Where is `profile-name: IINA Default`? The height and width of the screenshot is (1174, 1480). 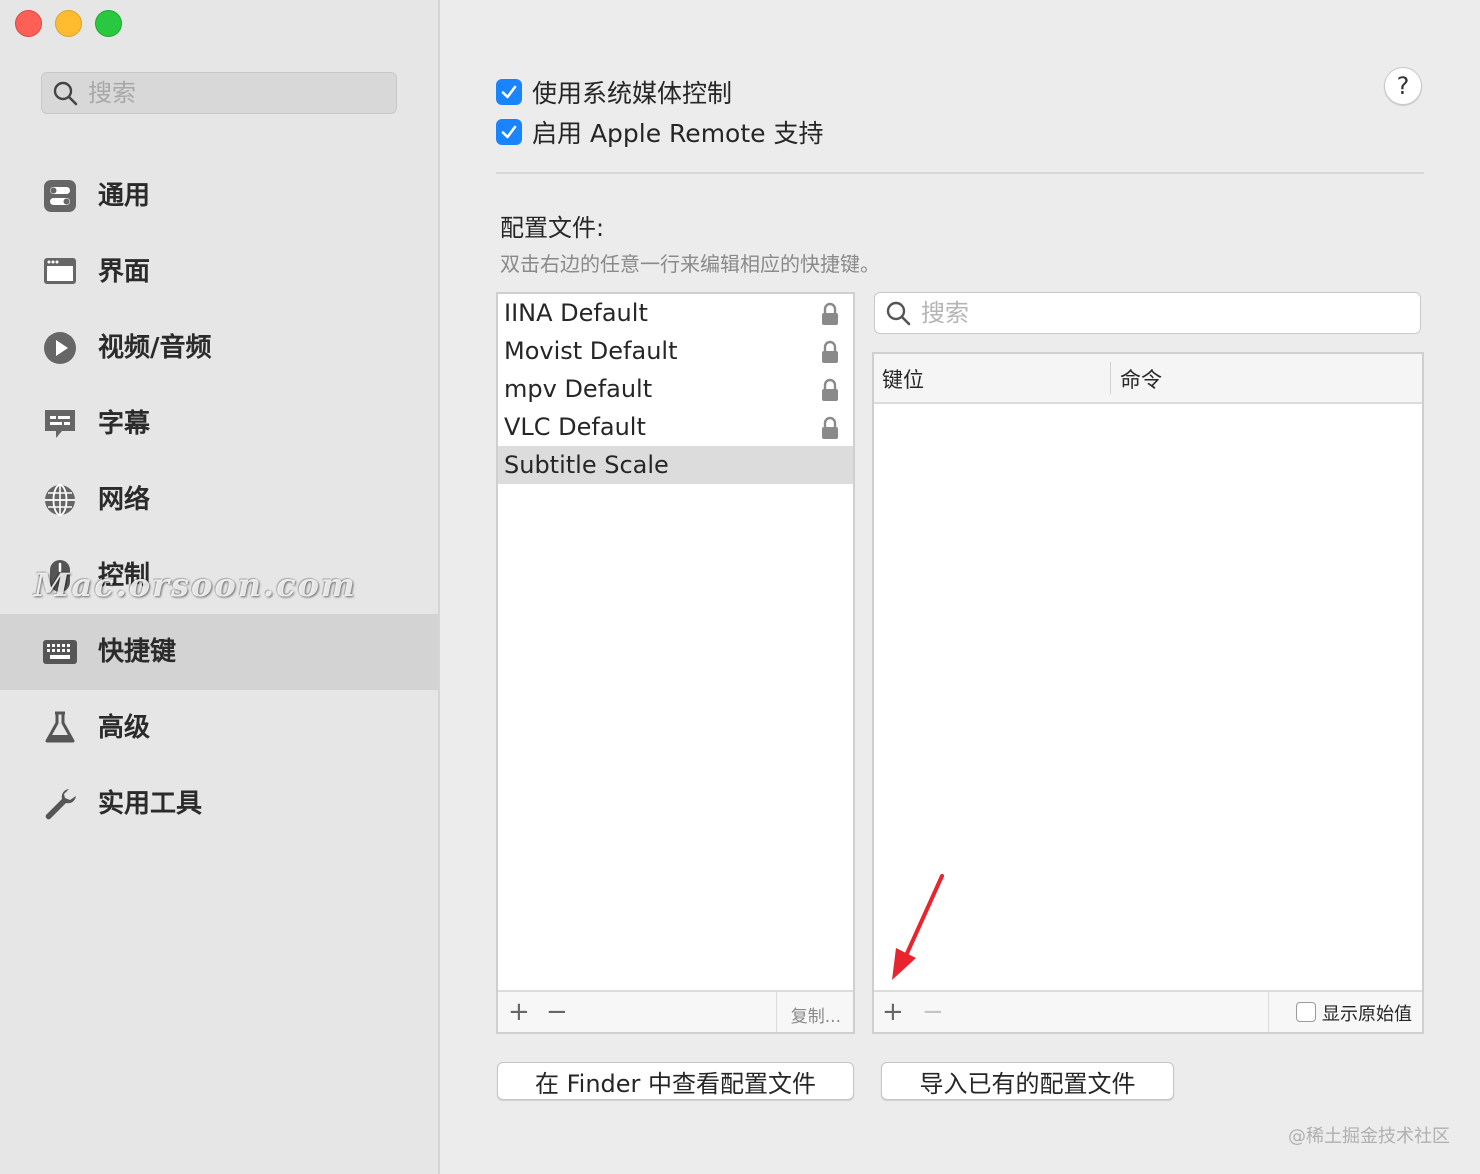 profile-name: IINA Default is located at coordinates (576, 313).